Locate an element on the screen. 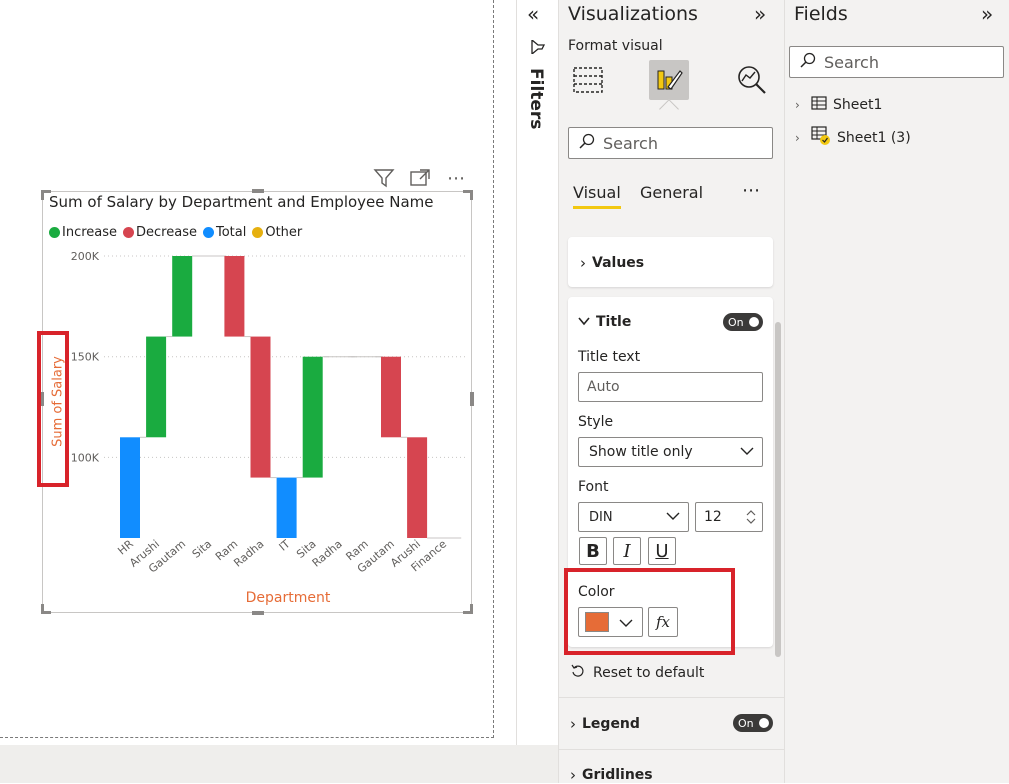 The image size is (1009, 784). focus-mode-icon is located at coordinates (420, 178).